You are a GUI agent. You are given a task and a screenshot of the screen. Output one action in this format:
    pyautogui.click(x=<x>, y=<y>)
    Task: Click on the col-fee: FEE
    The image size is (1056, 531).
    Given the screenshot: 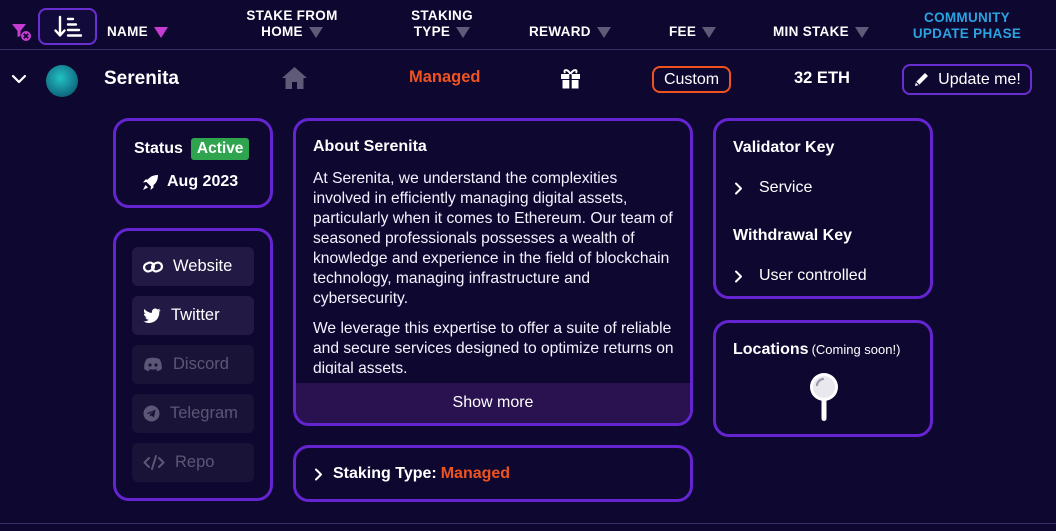 What is the action you would take?
    pyautogui.click(x=693, y=32)
    